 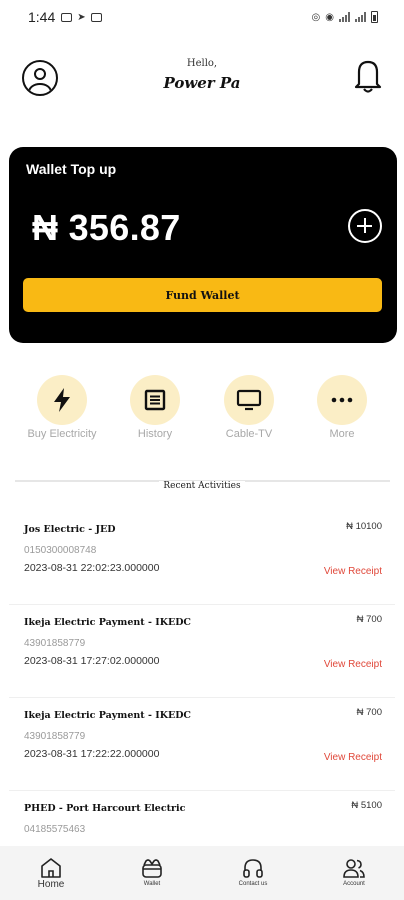 What do you see at coordinates (342, 434) in the screenshot?
I see `quick-action-label: More` at bounding box center [342, 434].